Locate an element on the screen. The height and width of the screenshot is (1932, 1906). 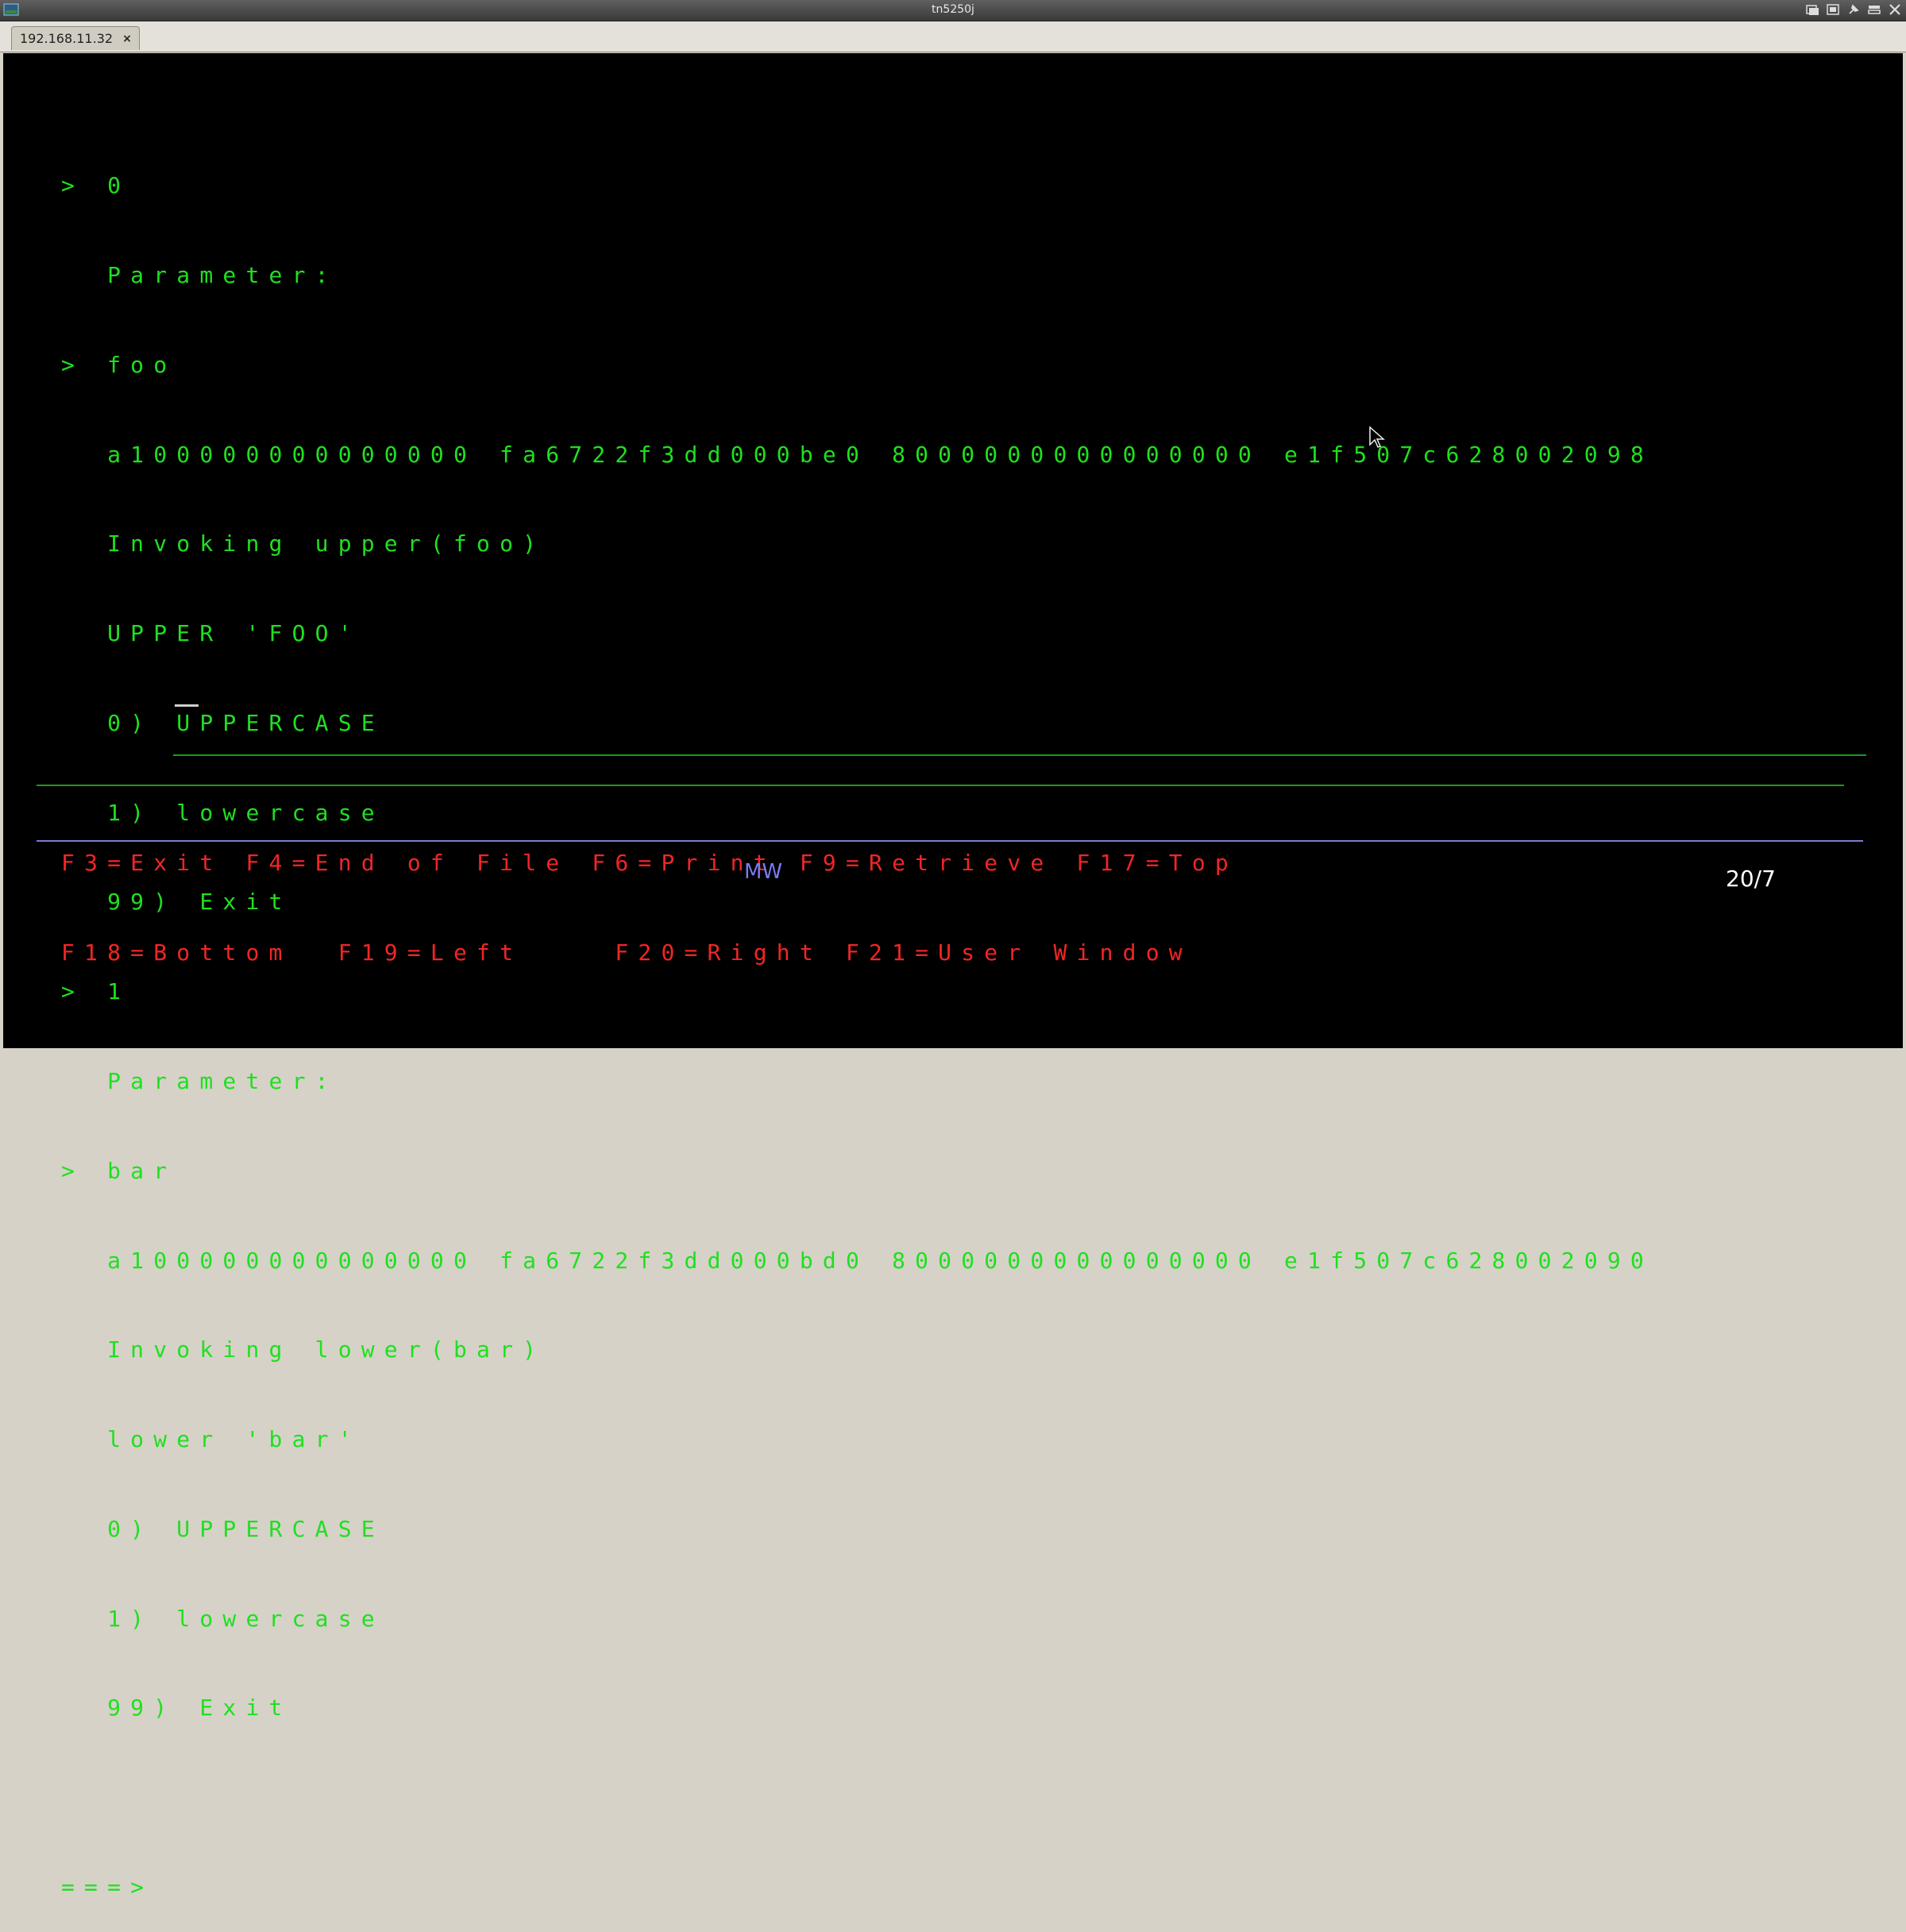
terminal-line: 99) Exit is located at coordinates (176, 1708).